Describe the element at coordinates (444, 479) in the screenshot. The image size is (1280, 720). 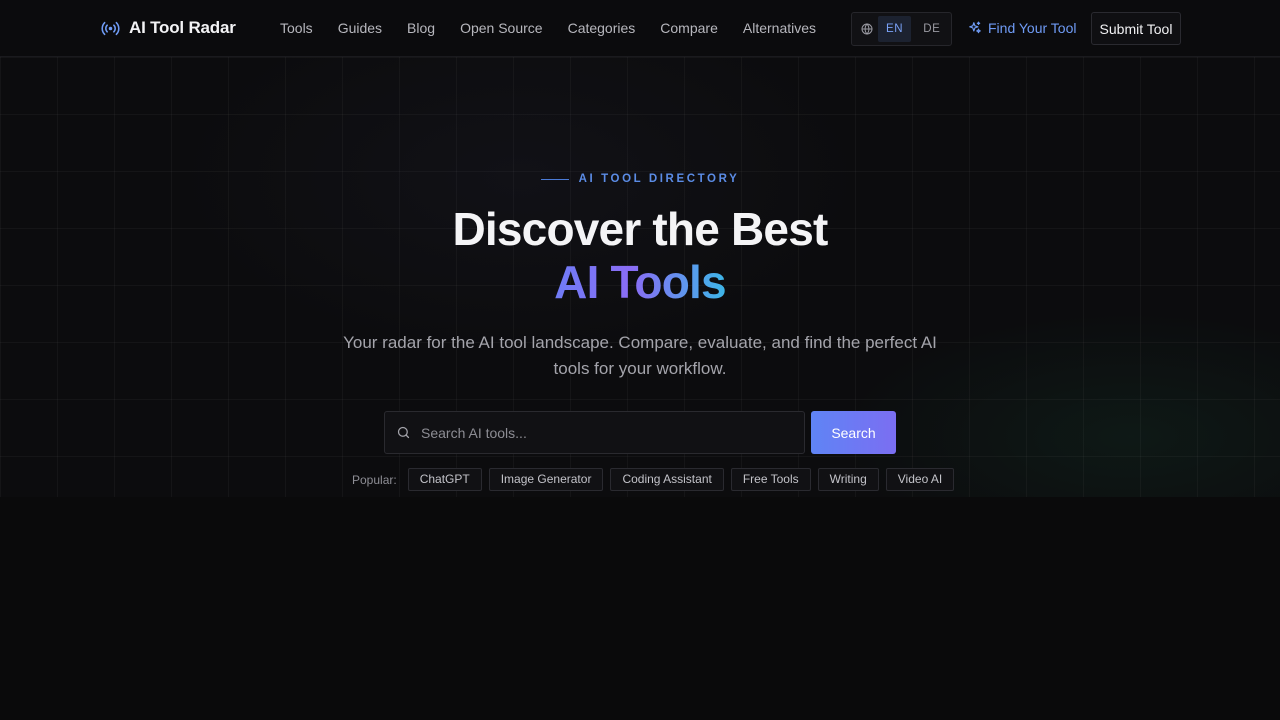
I see `popular-tag-chatgpt: ChatGPT` at that location.